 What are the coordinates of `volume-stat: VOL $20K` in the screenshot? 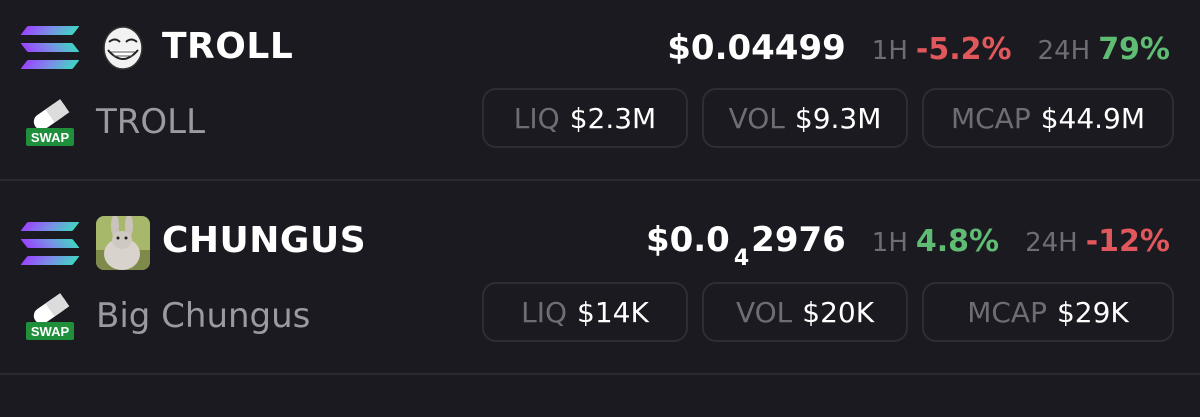 It's located at (805, 312).